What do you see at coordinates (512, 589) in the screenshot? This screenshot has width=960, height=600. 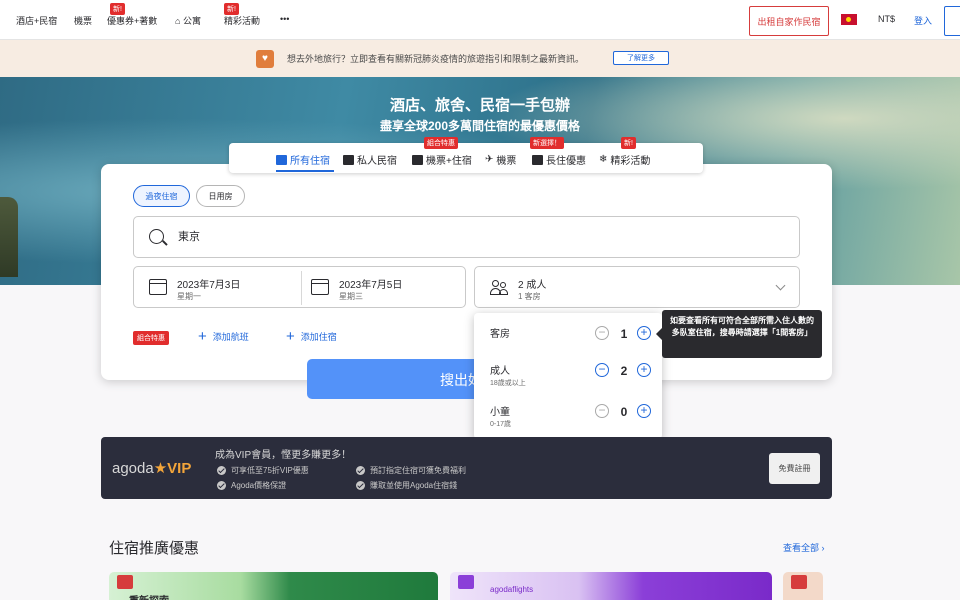 I see `promo-card-text: agodaflights` at bounding box center [512, 589].